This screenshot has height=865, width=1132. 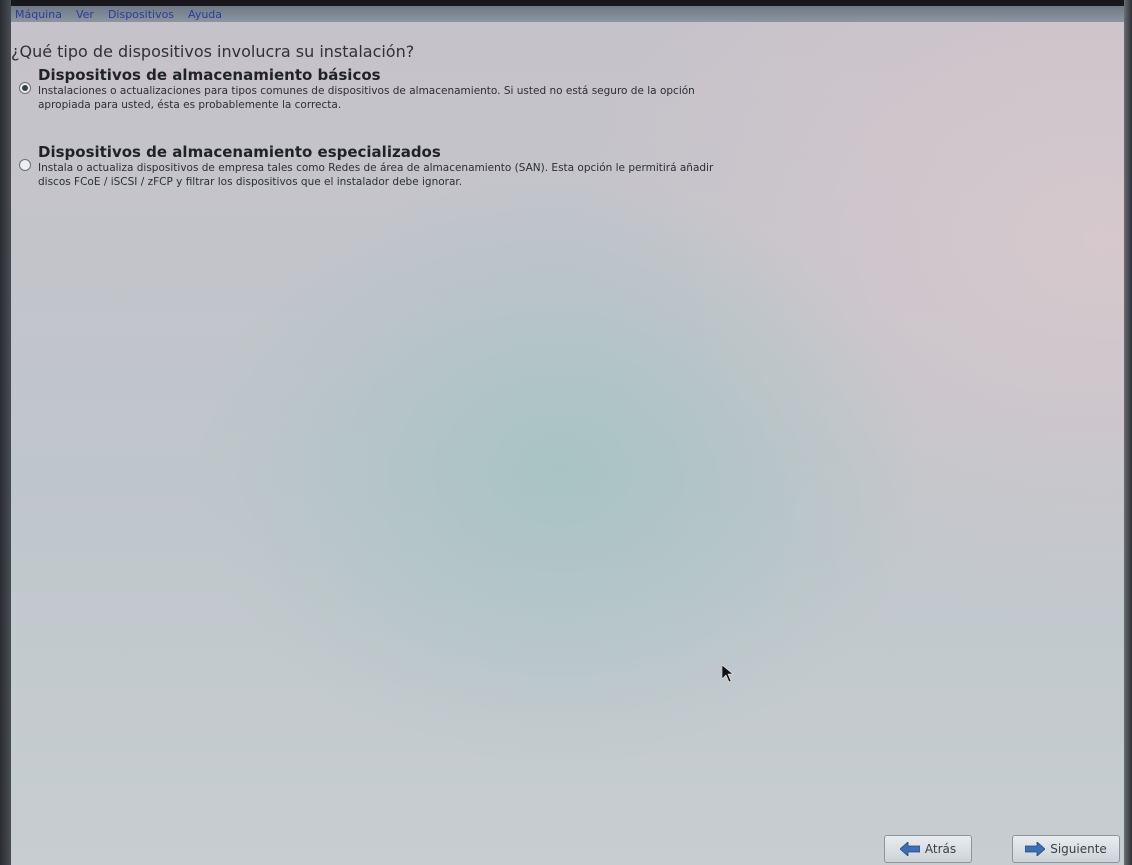 What do you see at coordinates (1128, 432) in the screenshot?
I see `monitor-frame-right` at bounding box center [1128, 432].